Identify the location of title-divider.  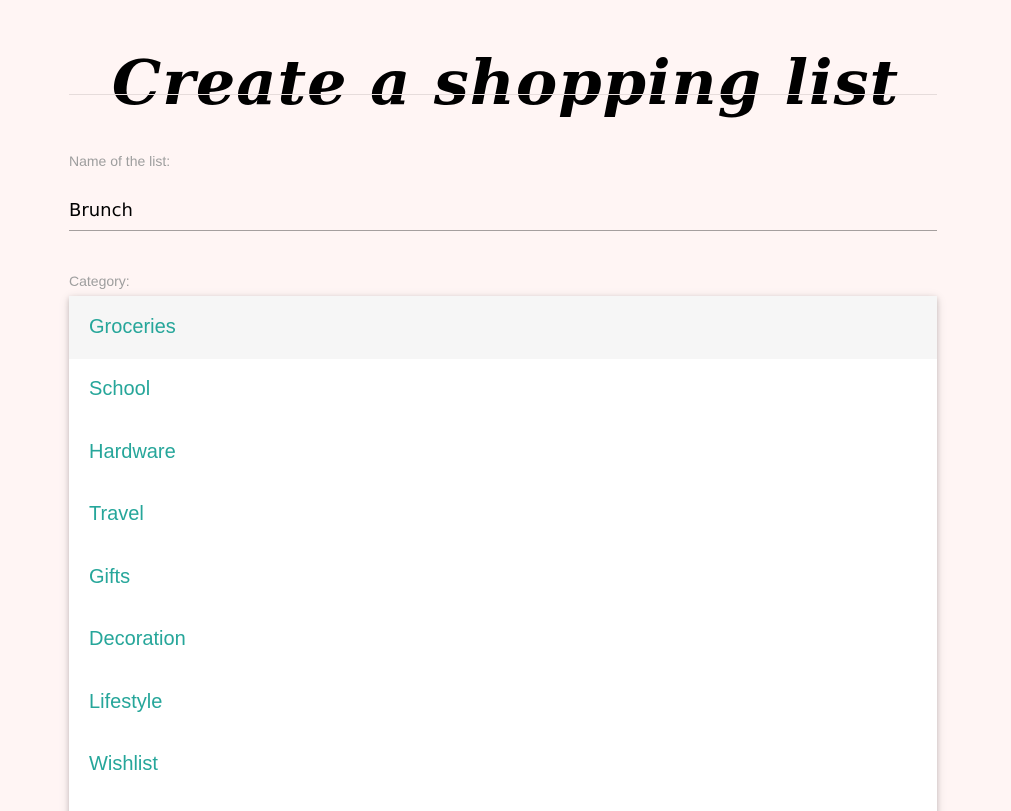
(503, 94).